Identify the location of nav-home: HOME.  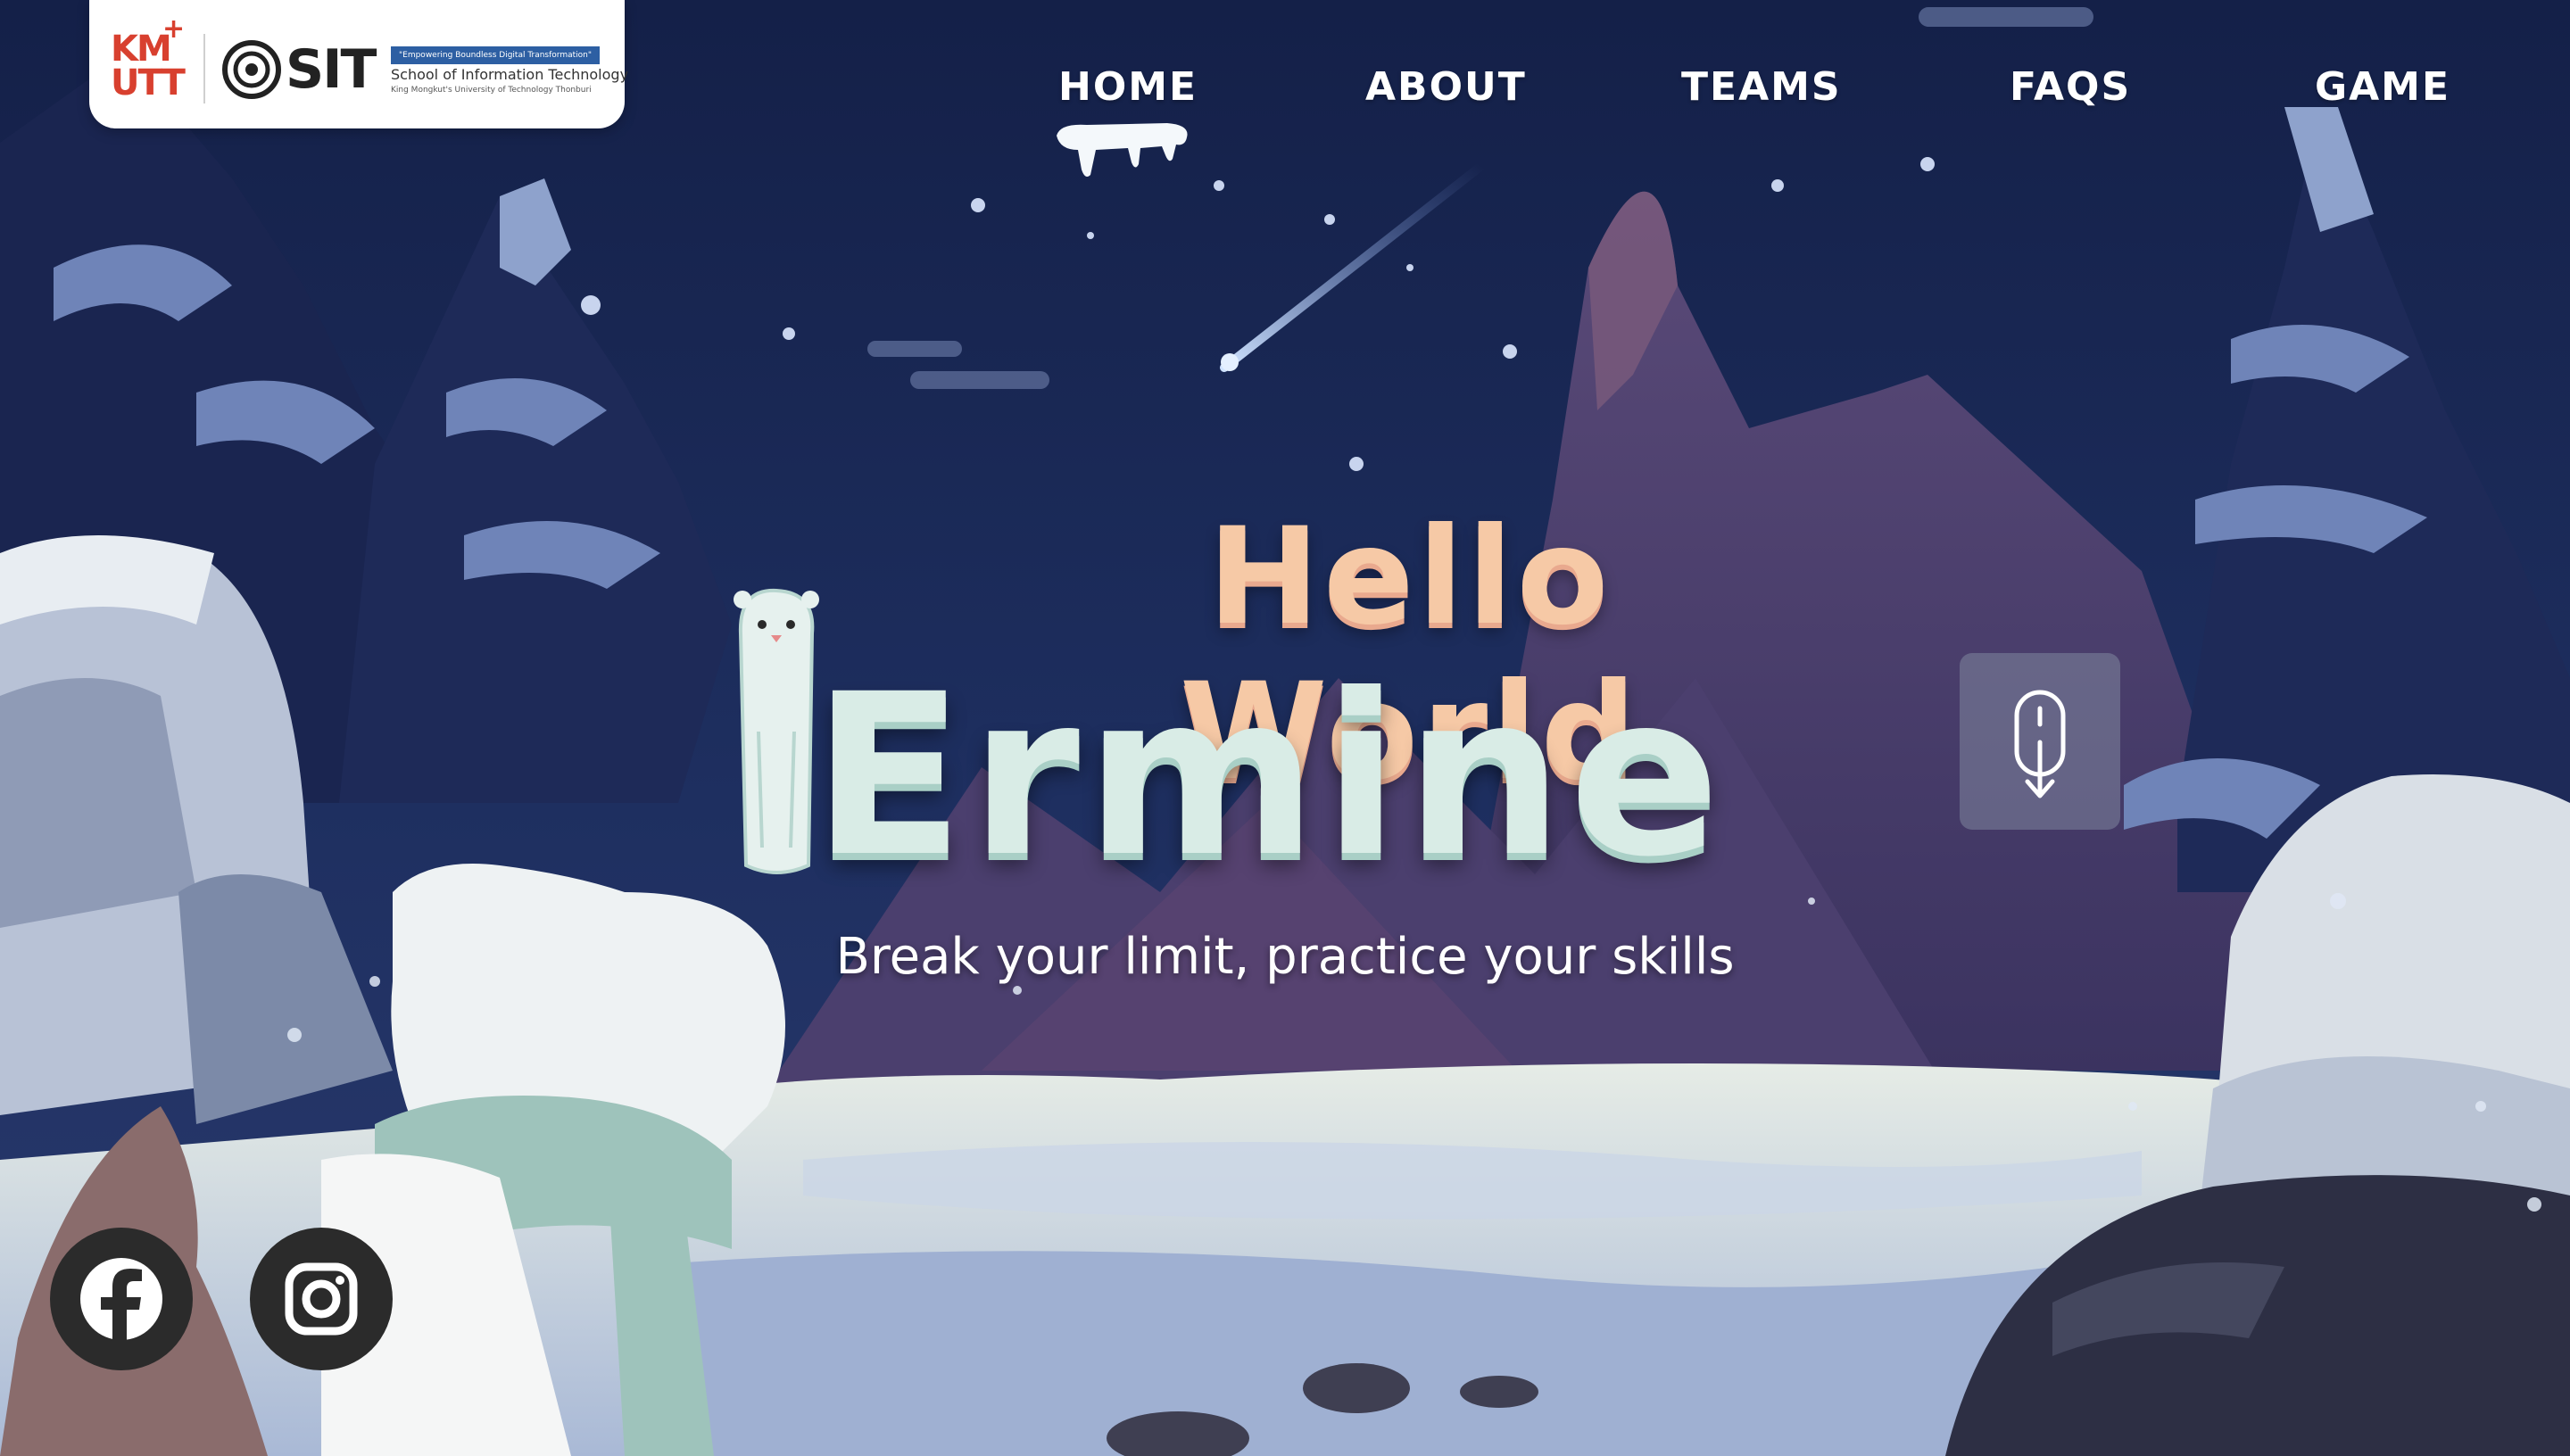
(1128, 87).